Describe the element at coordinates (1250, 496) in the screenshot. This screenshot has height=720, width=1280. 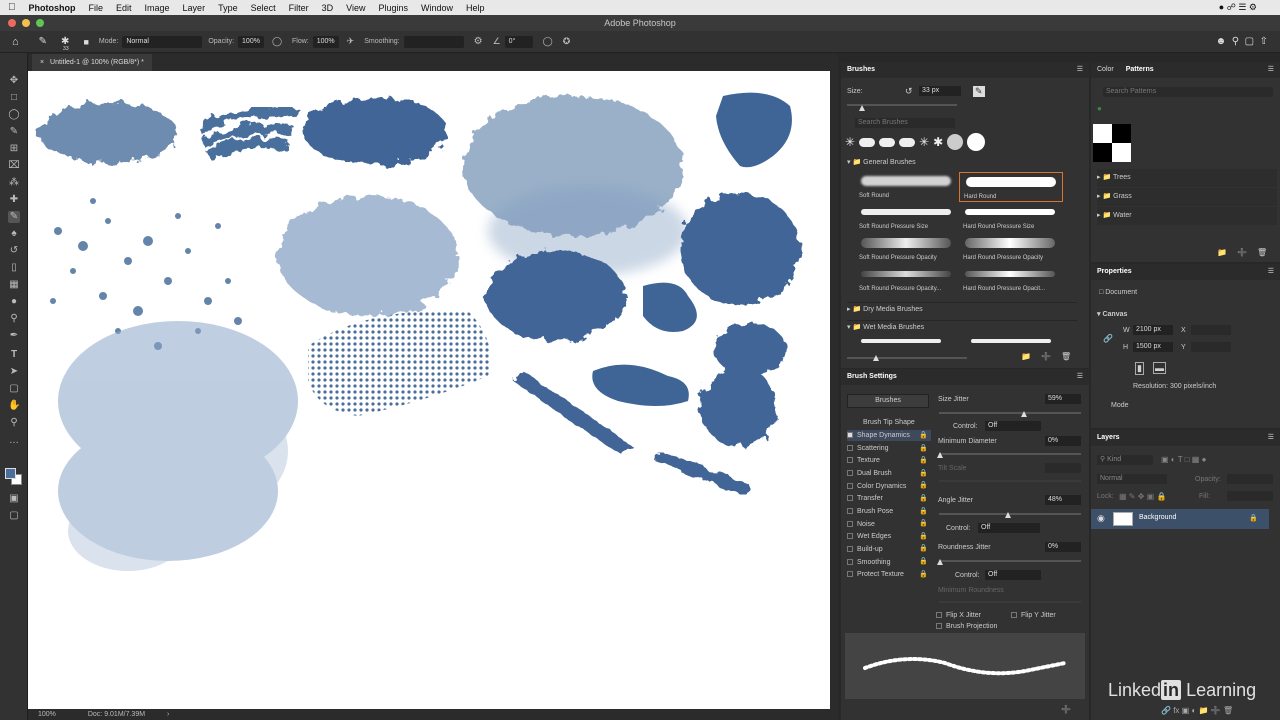
I see `layer-fill-input` at that location.